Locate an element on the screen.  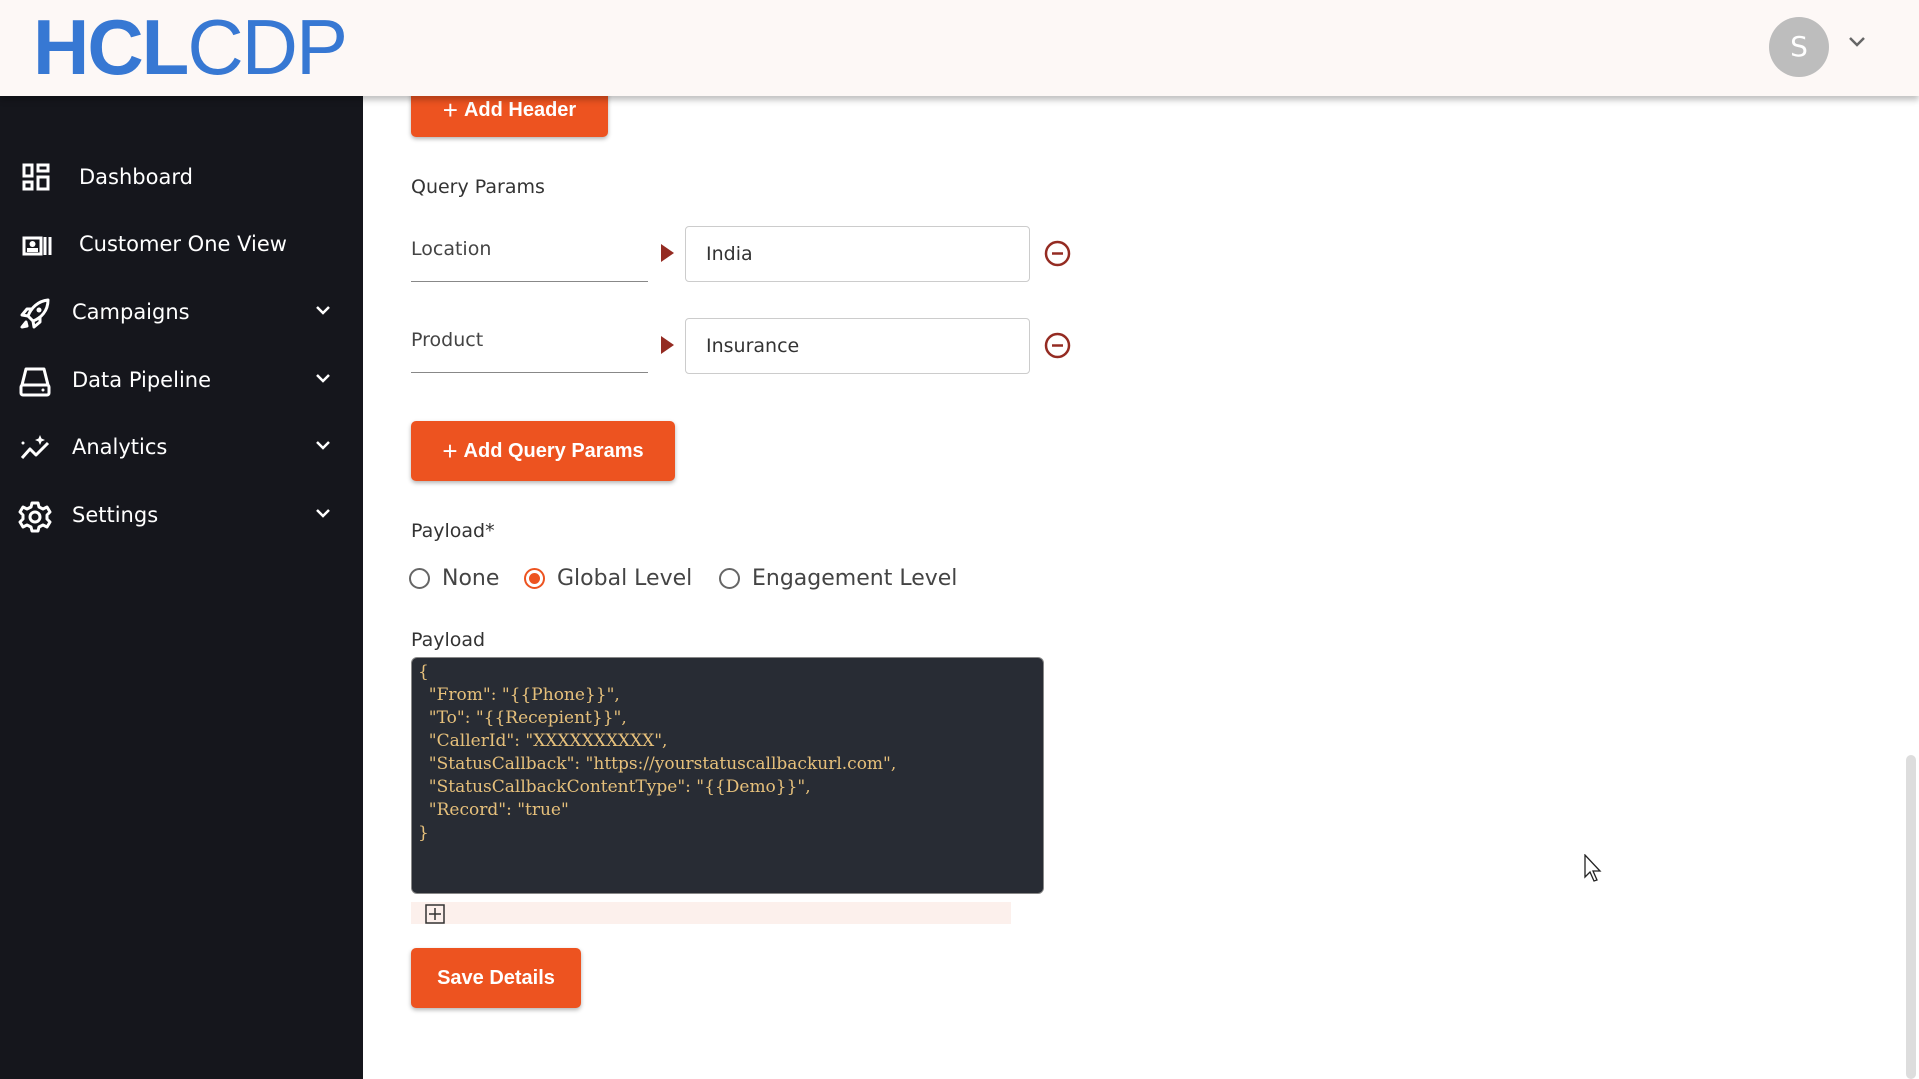
sidebar-item-settings: Settings is located at coordinates (181, 516).